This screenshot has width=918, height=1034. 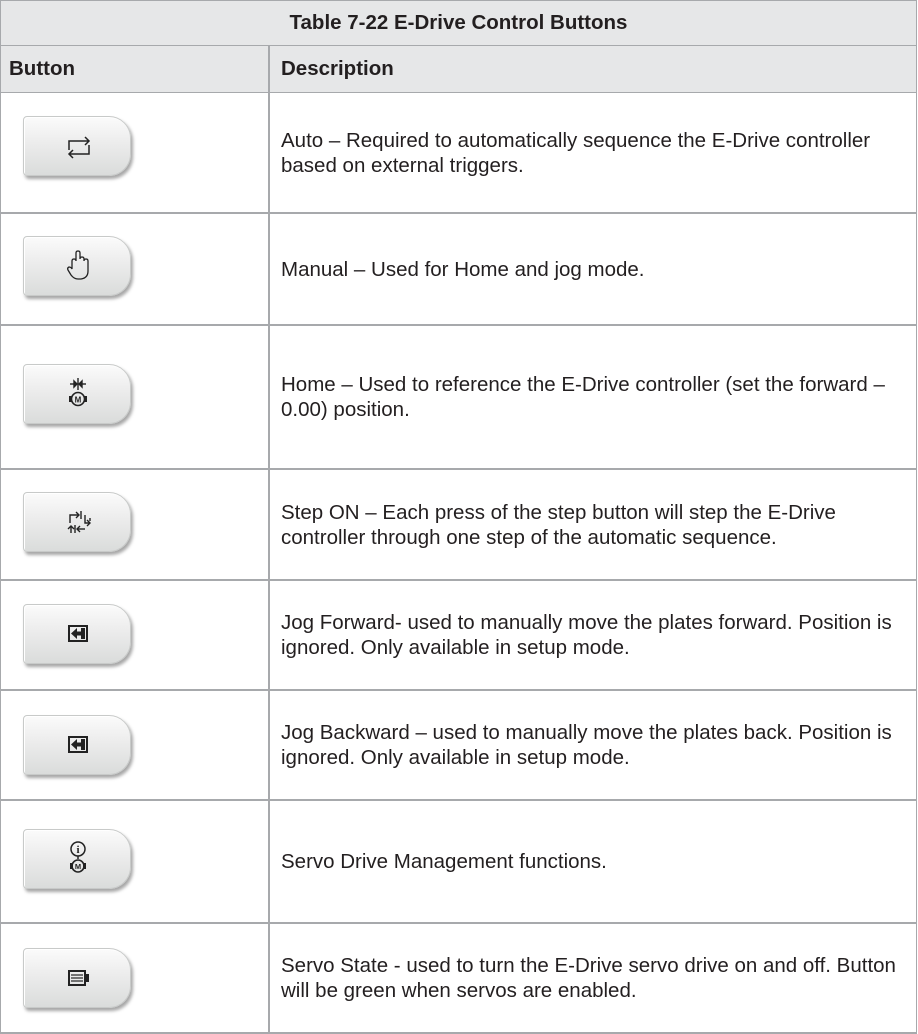 I want to click on servo-info-motor-icon: i M, so click(x=78, y=857).